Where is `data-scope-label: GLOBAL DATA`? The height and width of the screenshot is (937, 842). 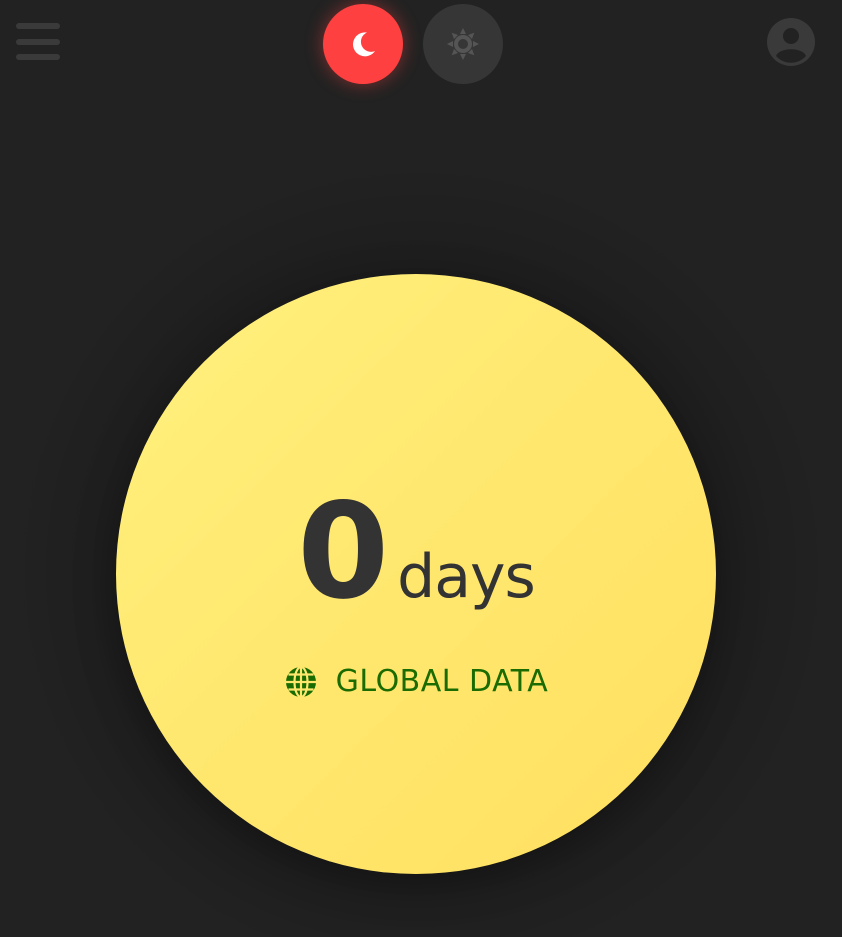
data-scope-label: GLOBAL DATA is located at coordinates (442, 681).